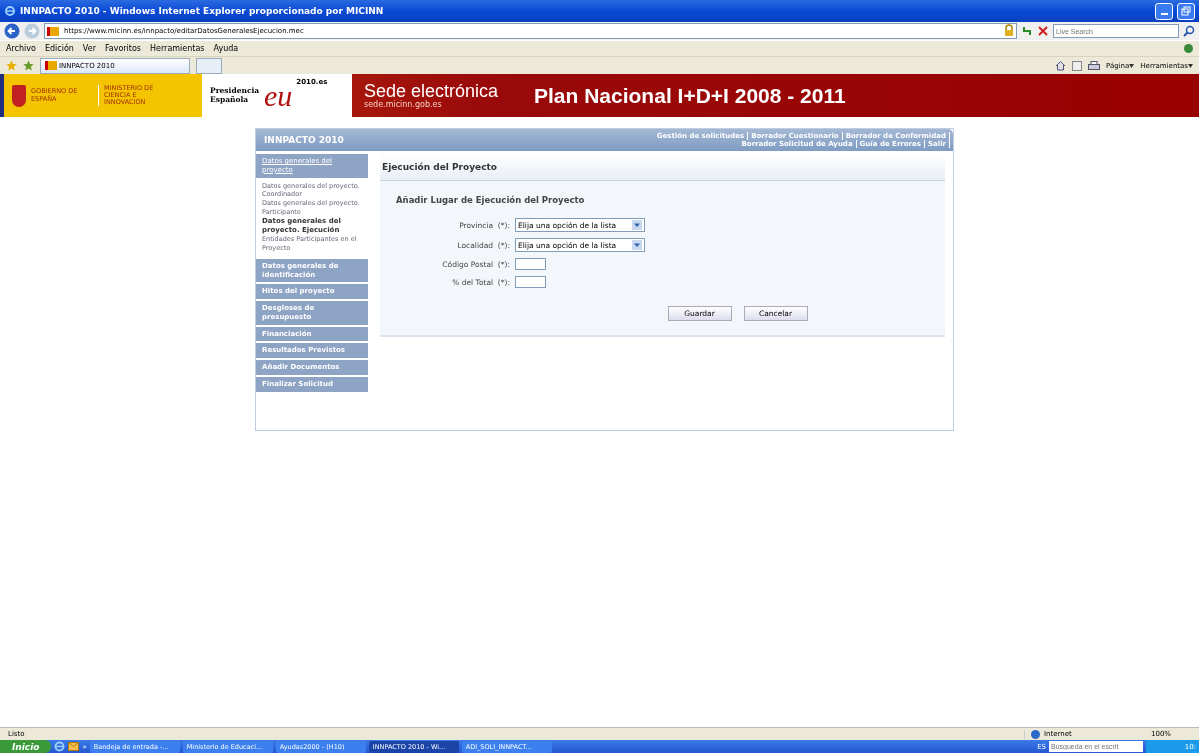 The height and width of the screenshot is (753, 1199). I want to click on menu-item: Archivo, so click(21, 48).